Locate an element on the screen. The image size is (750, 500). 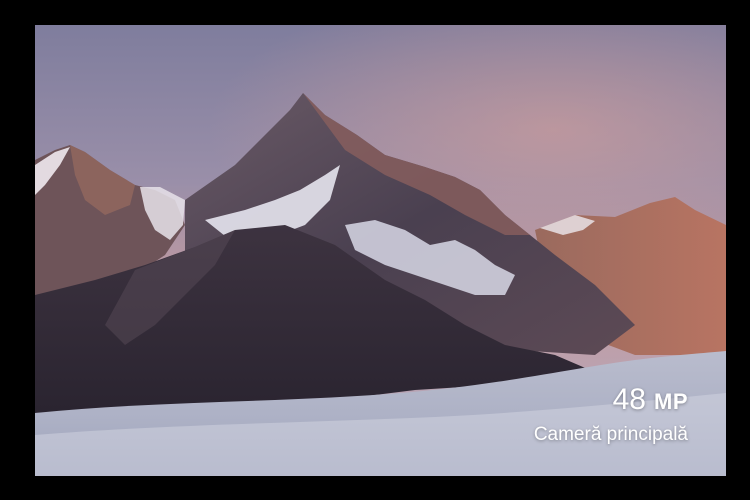
camera-caption: 48 MP Cameră principală is located at coordinates (611, 415).